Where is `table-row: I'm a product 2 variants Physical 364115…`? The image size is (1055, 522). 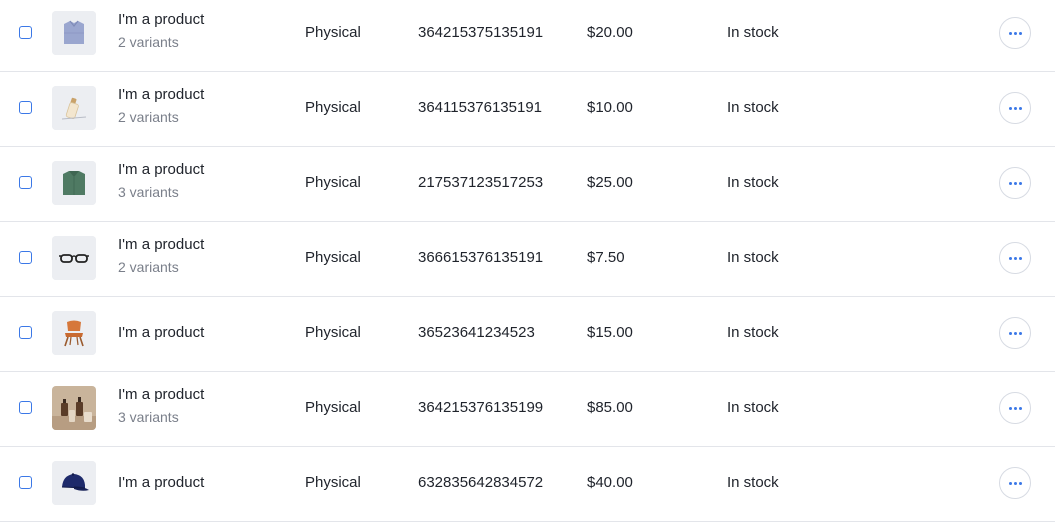
table-row: I'm a product 2 variants Physical 364115… is located at coordinates (527, 109).